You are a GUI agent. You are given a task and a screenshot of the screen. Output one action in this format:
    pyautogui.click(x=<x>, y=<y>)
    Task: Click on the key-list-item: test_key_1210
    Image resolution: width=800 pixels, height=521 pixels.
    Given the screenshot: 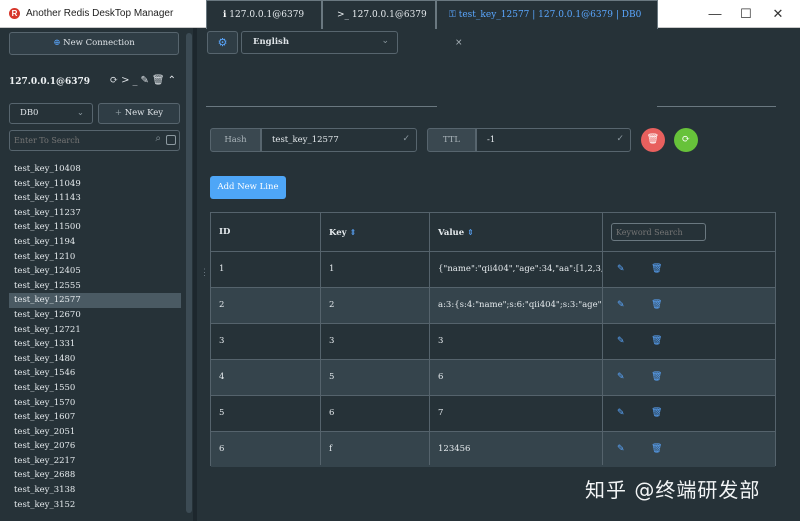 What is the action you would take?
    pyautogui.click(x=95, y=257)
    